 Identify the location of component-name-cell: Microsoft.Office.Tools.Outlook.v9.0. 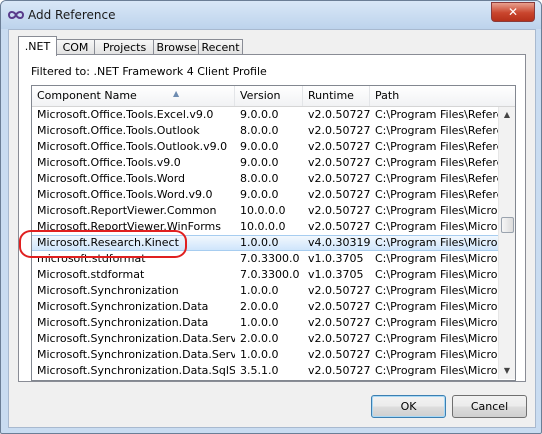
(132, 146).